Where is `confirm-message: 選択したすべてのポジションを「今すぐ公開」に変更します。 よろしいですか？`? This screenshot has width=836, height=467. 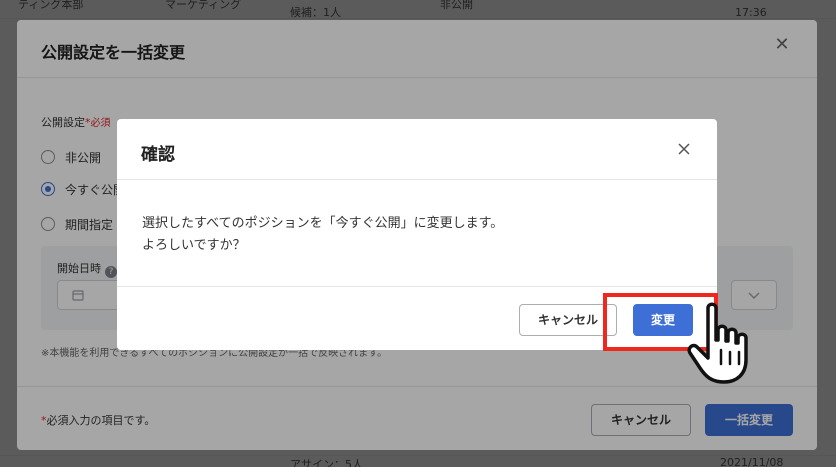
confirm-message: 選択したすべてのポジションを「今すぐ公開」に変更します。 よろしいですか？ is located at coordinates (322, 235).